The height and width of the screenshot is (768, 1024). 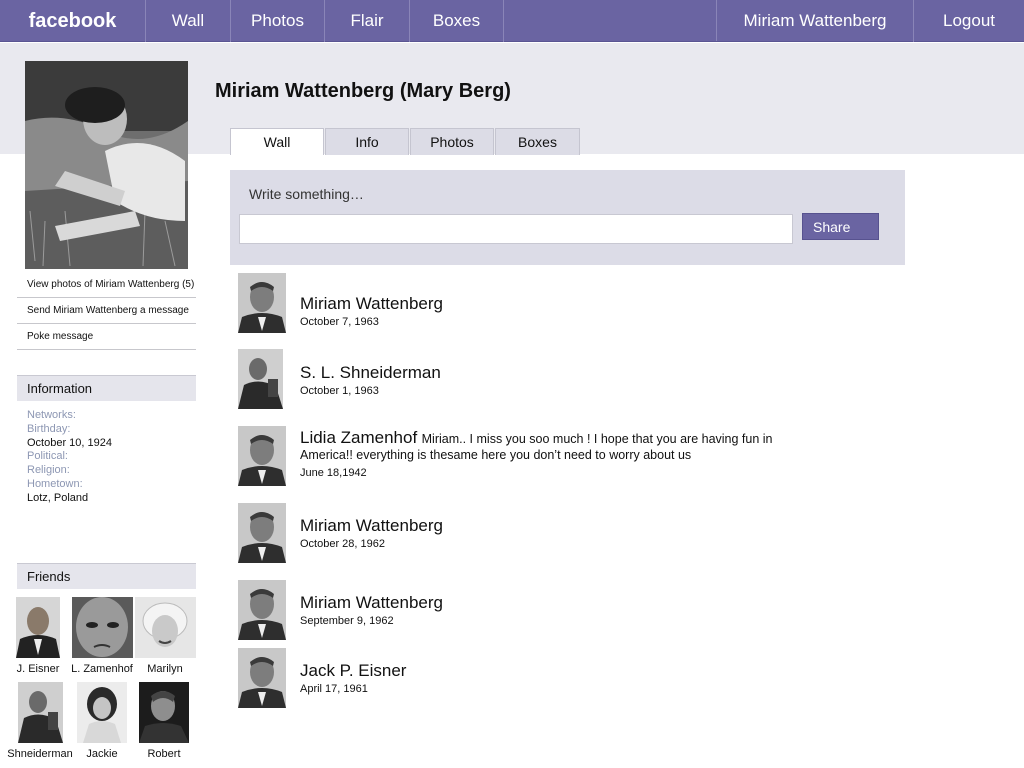 I want to click on friend-name: Shneiderman, so click(x=40, y=754).